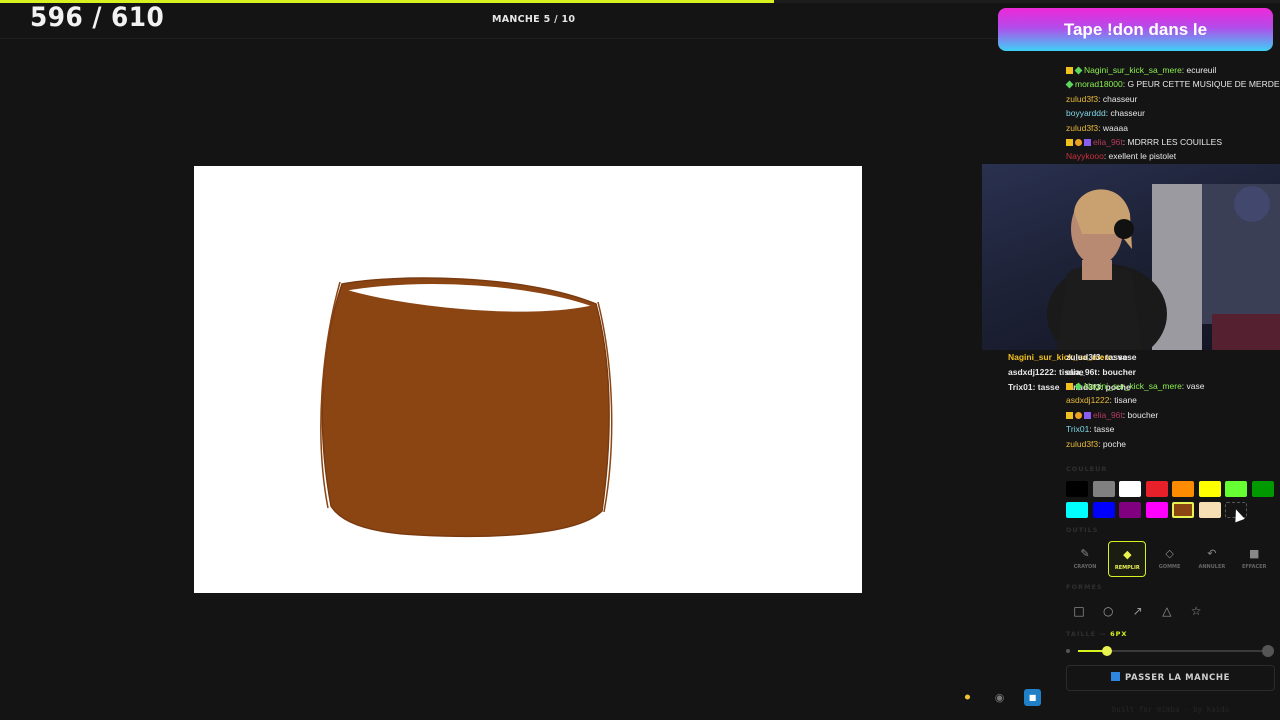 The image size is (1280, 720). I want to click on chat-text: tisane, so click(1125, 400).